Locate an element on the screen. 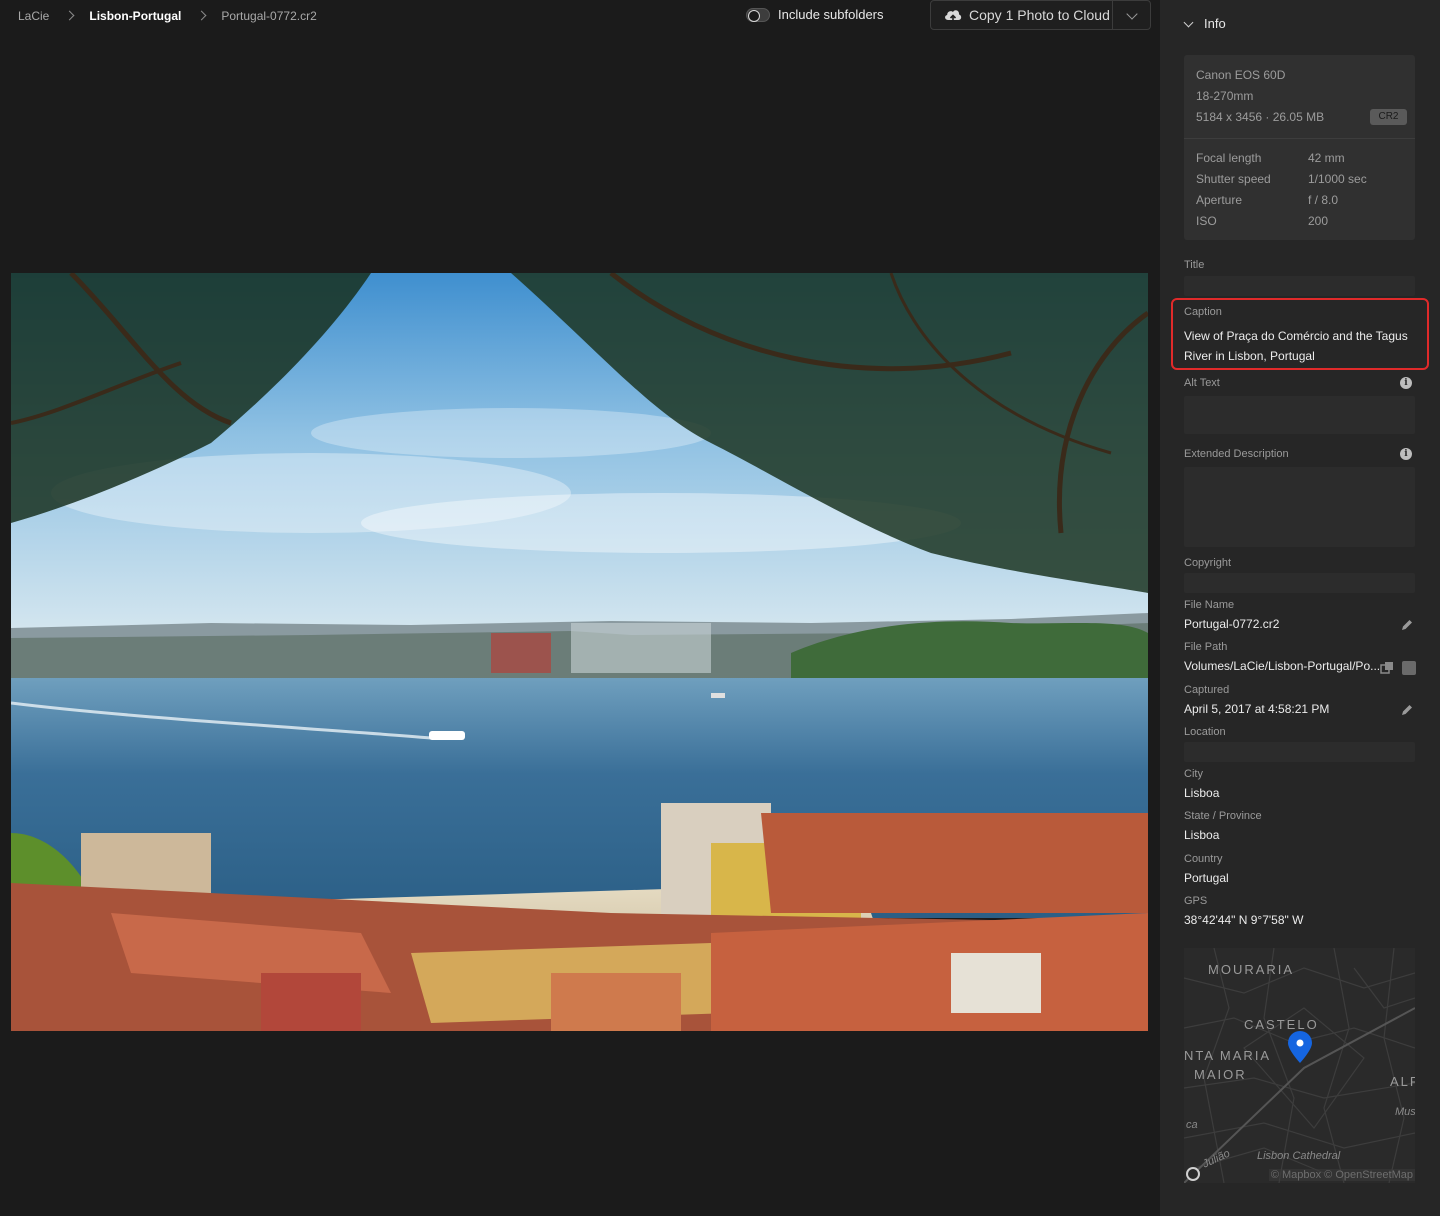 This screenshot has width=1440, height=1216. country-value: Portugal is located at coordinates (1206, 878).